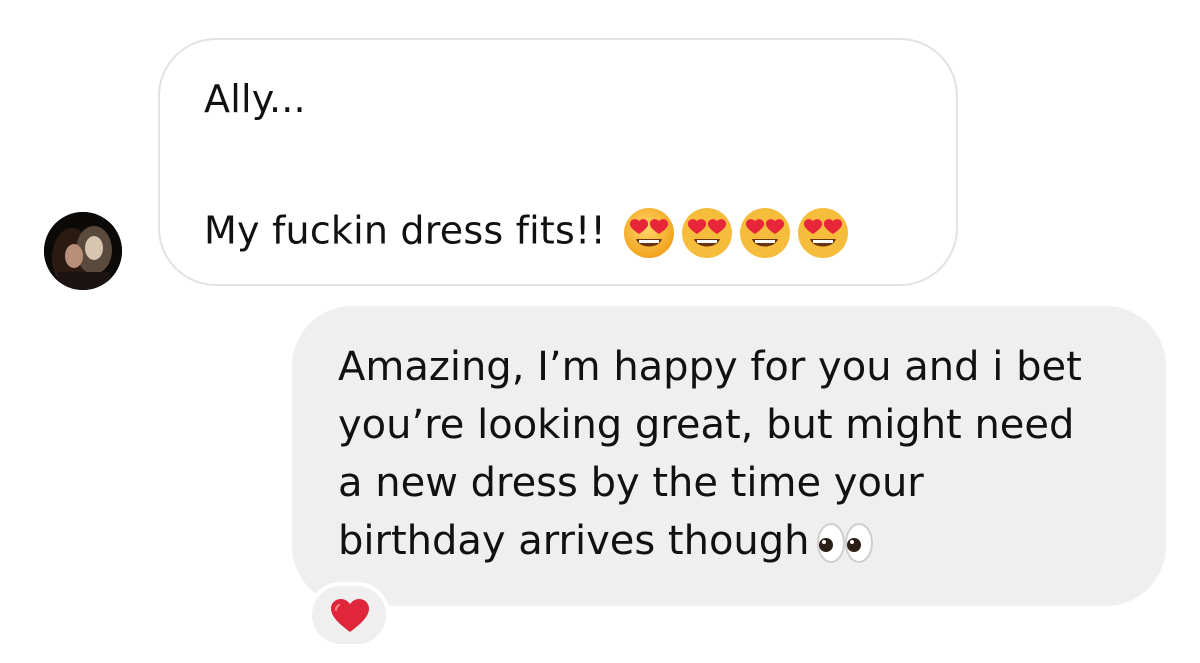 This screenshot has width=1200, height=663. I want to click on avatar-photo, so click(83, 251).